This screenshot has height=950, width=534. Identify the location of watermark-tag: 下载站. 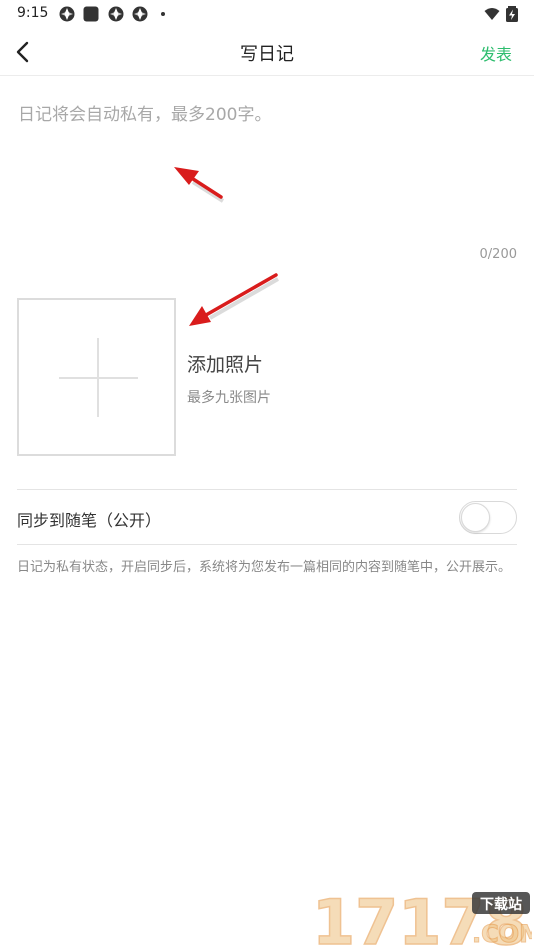
(501, 904).